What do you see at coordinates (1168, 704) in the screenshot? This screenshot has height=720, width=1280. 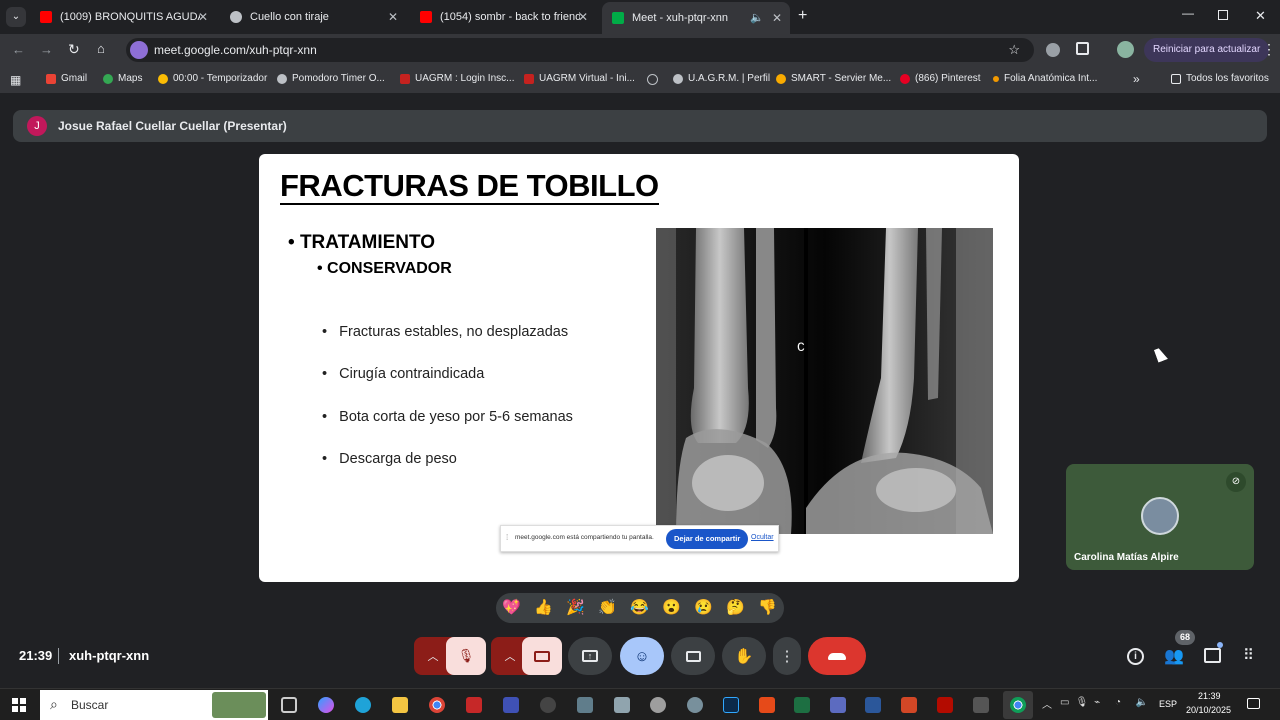 I see `language-indicator: ESP` at bounding box center [1168, 704].